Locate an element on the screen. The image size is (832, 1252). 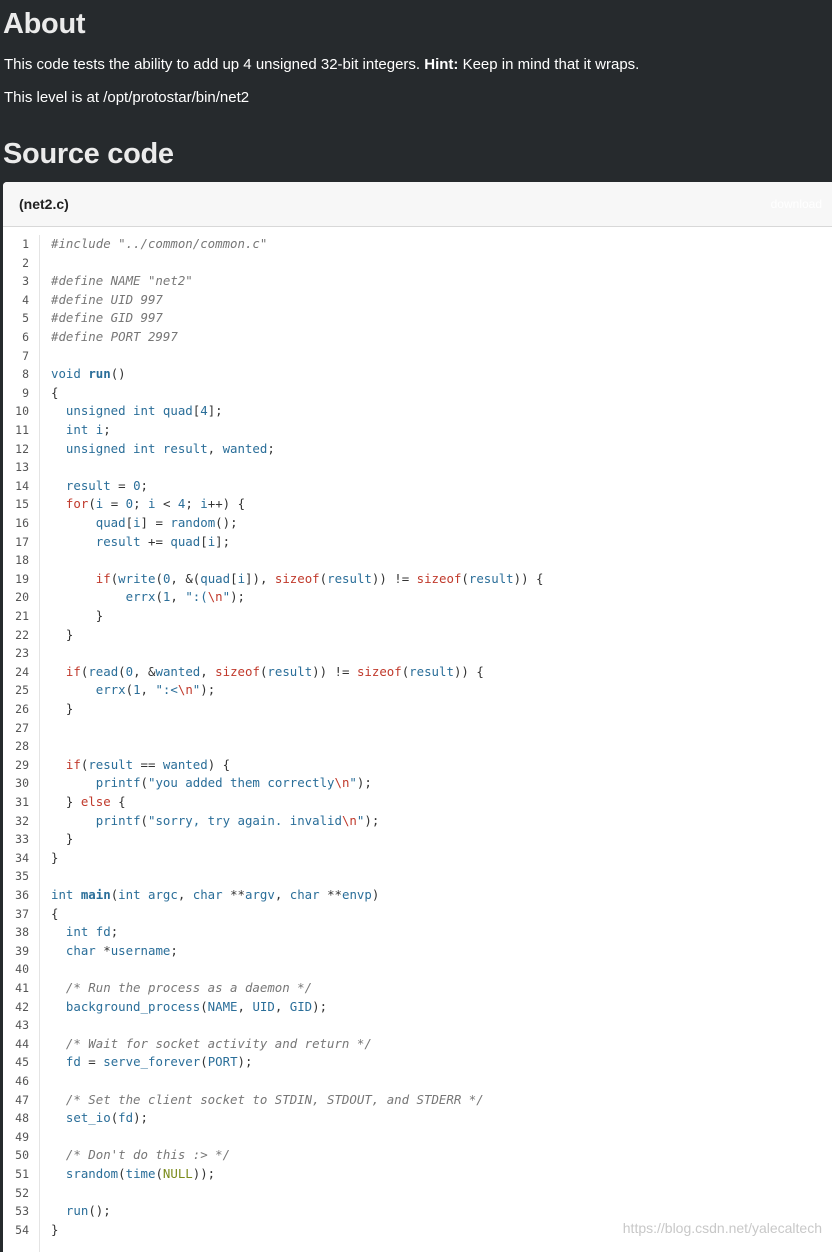
code-token: 1 is located at coordinates (137, 690).